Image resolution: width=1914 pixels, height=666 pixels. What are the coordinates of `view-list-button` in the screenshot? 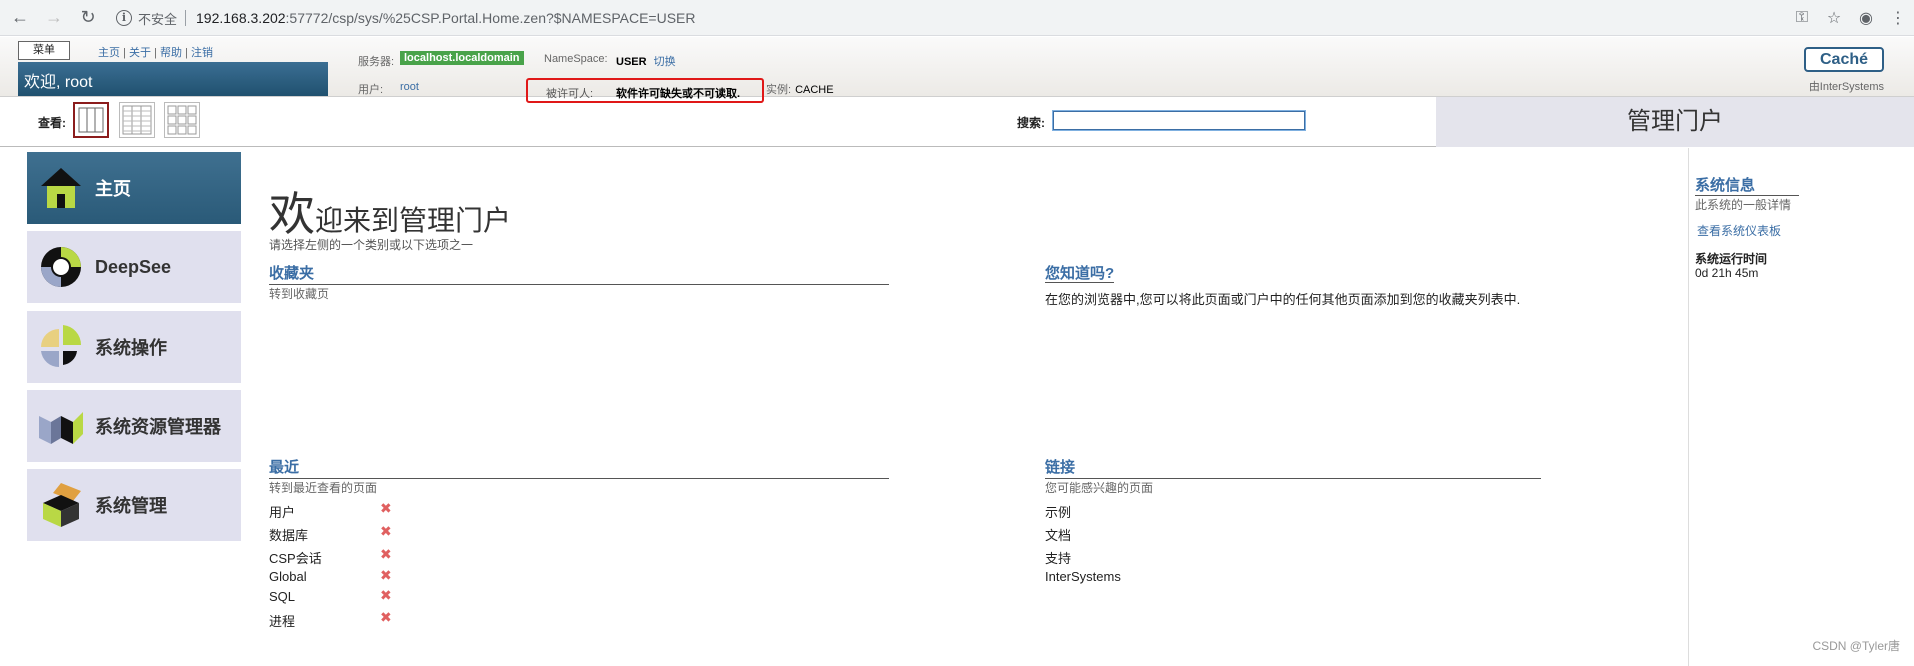 It's located at (137, 120).